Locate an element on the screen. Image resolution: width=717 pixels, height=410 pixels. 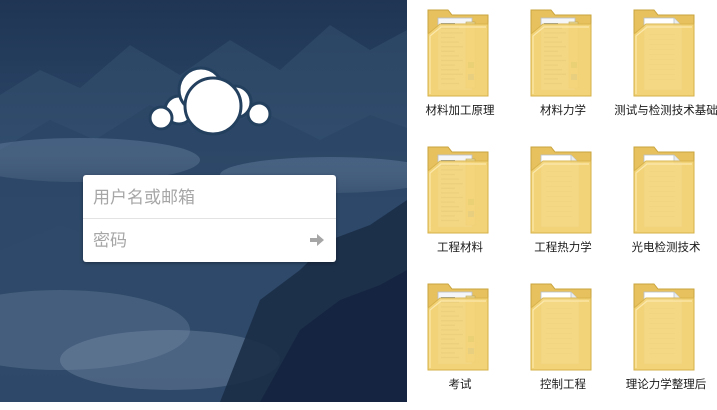
folder-item: 理论力学整理后 is located at coordinates (666, 344).